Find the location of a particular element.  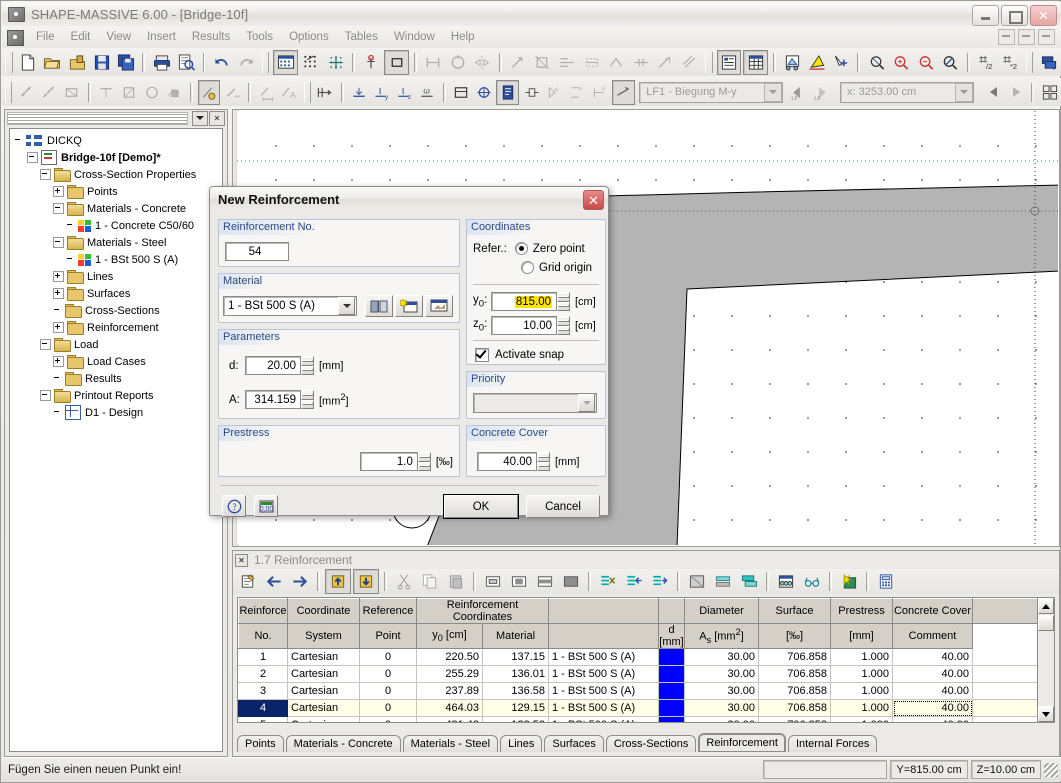

navigator-drag-bars is located at coordinates (97, 118).